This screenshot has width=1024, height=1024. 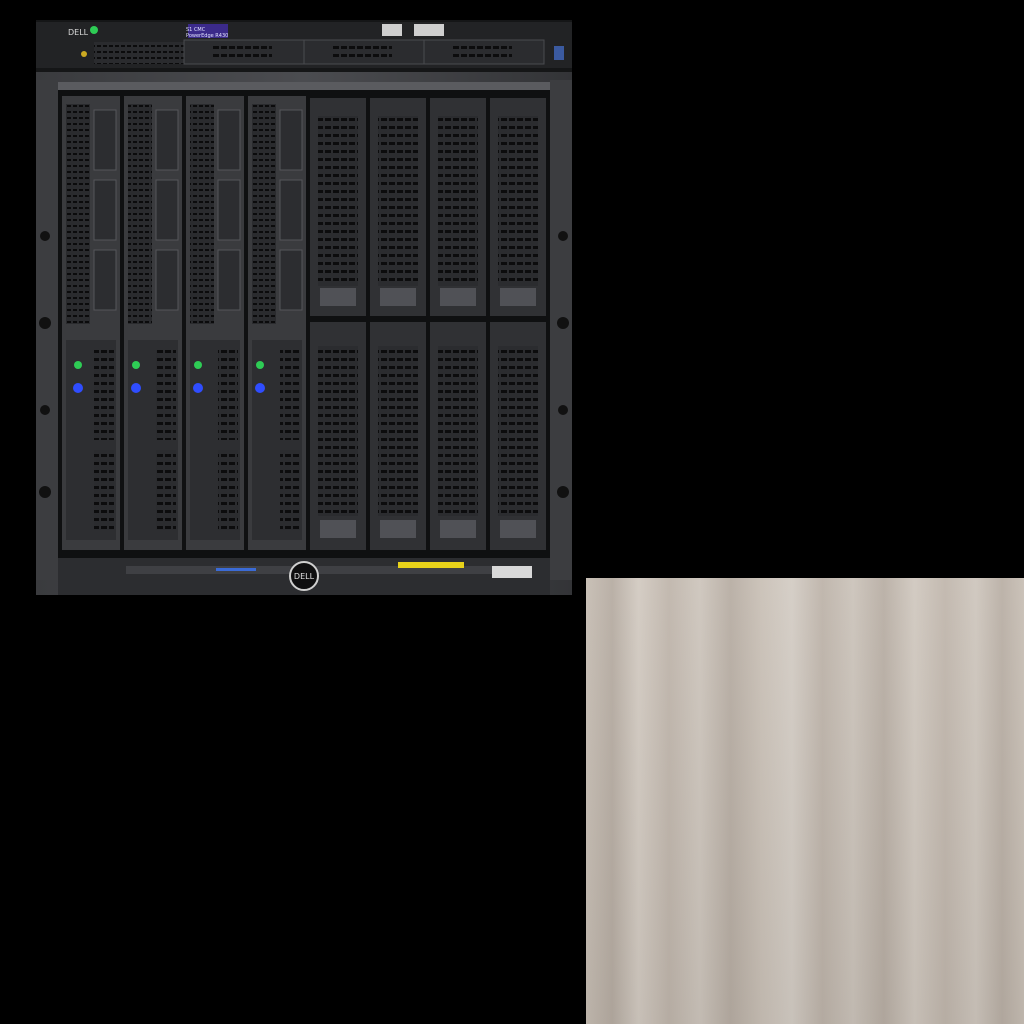 What do you see at coordinates (304, 576) in the screenshot?
I see `chassis-logo-text: DELL` at bounding box center [304, 576].